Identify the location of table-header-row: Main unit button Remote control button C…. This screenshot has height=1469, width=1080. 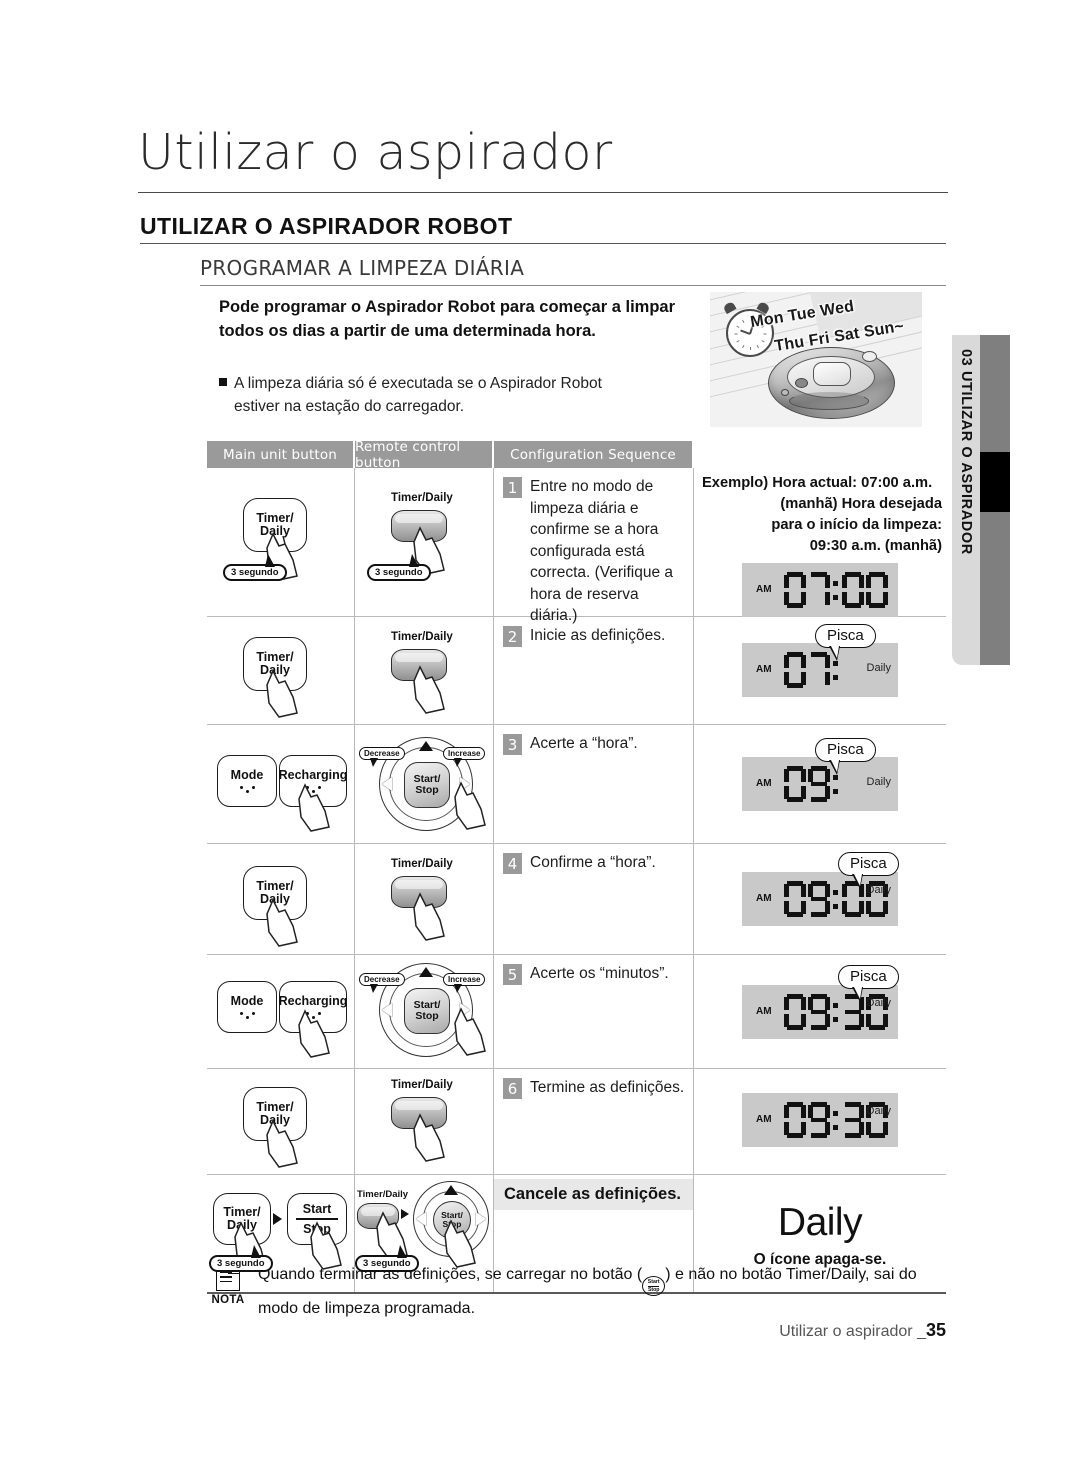
(576, 455).